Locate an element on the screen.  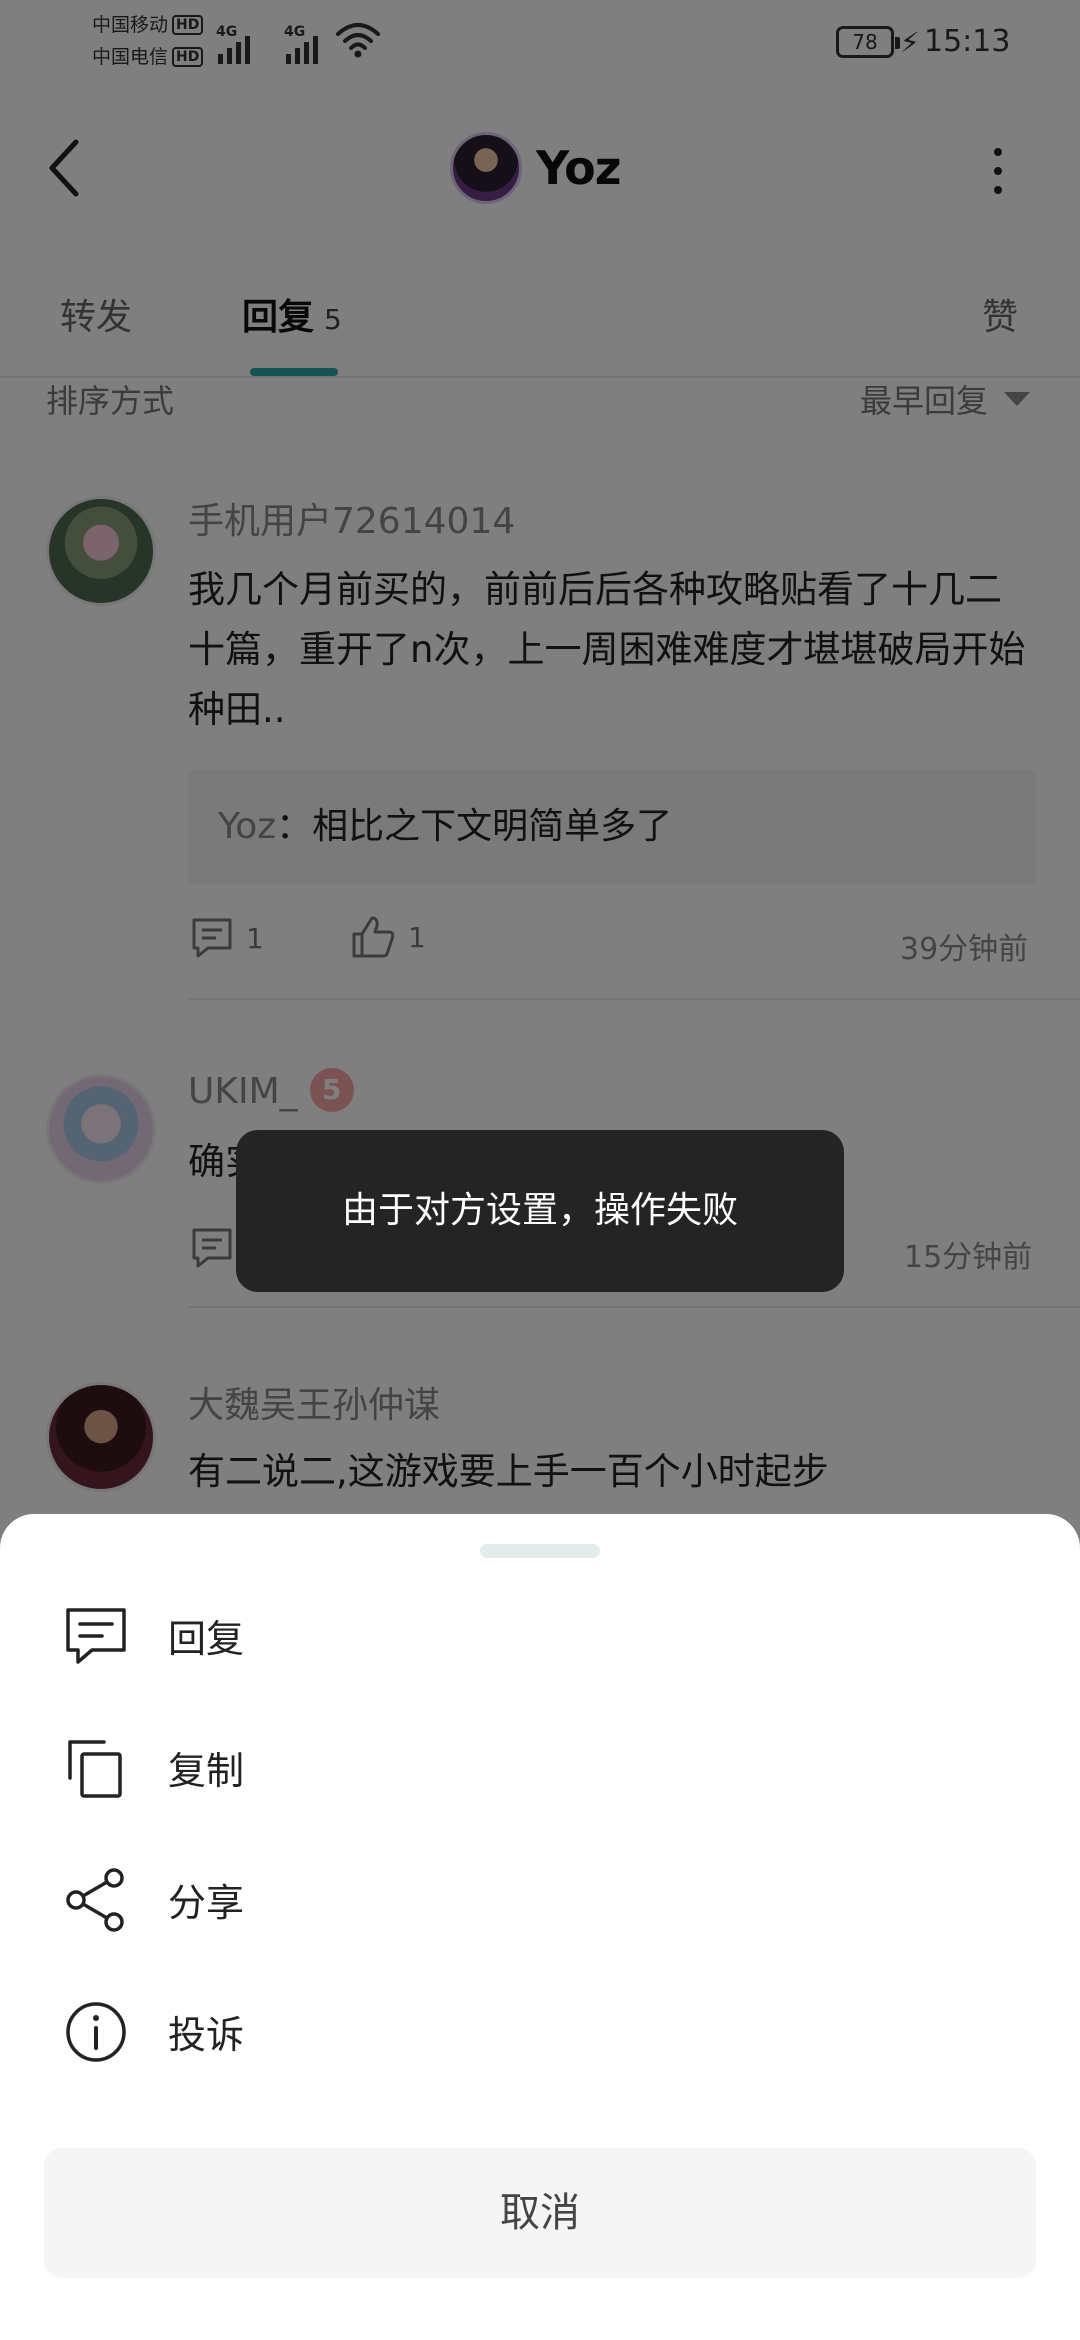
sheet-grabber is located at coordinates (540, 1551).